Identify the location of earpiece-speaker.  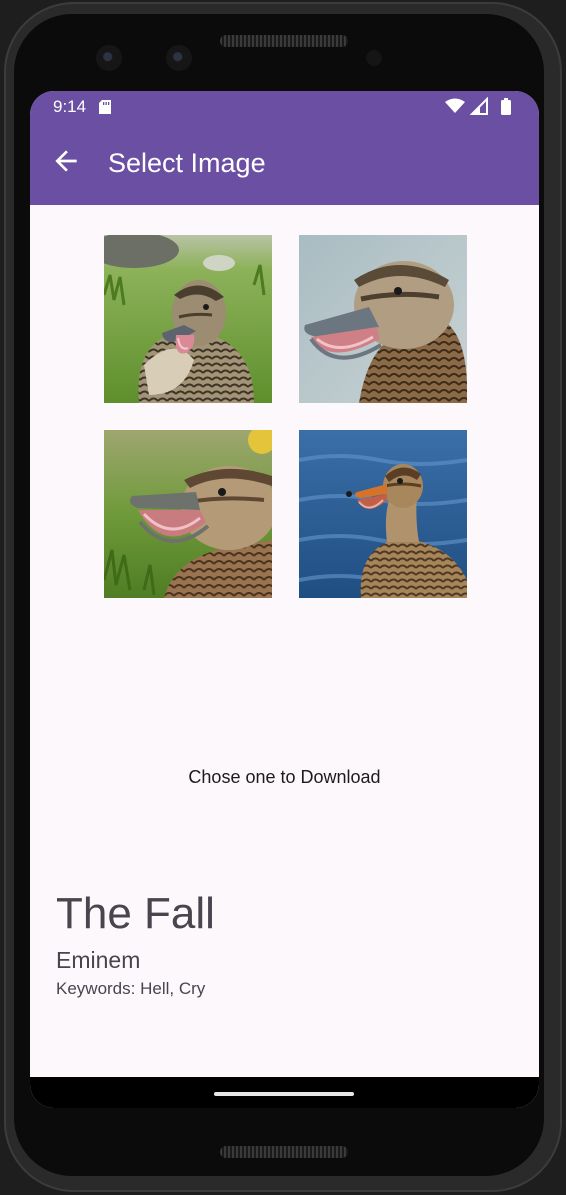
(284, 41).